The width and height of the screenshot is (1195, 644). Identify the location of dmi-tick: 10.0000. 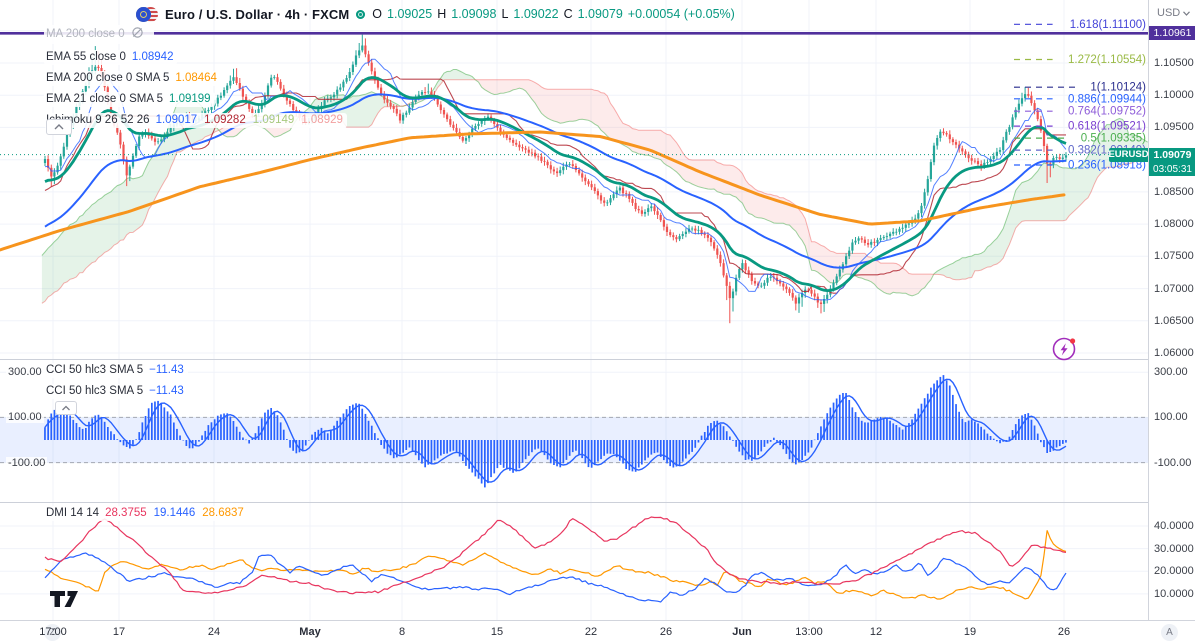
(1174, 593).